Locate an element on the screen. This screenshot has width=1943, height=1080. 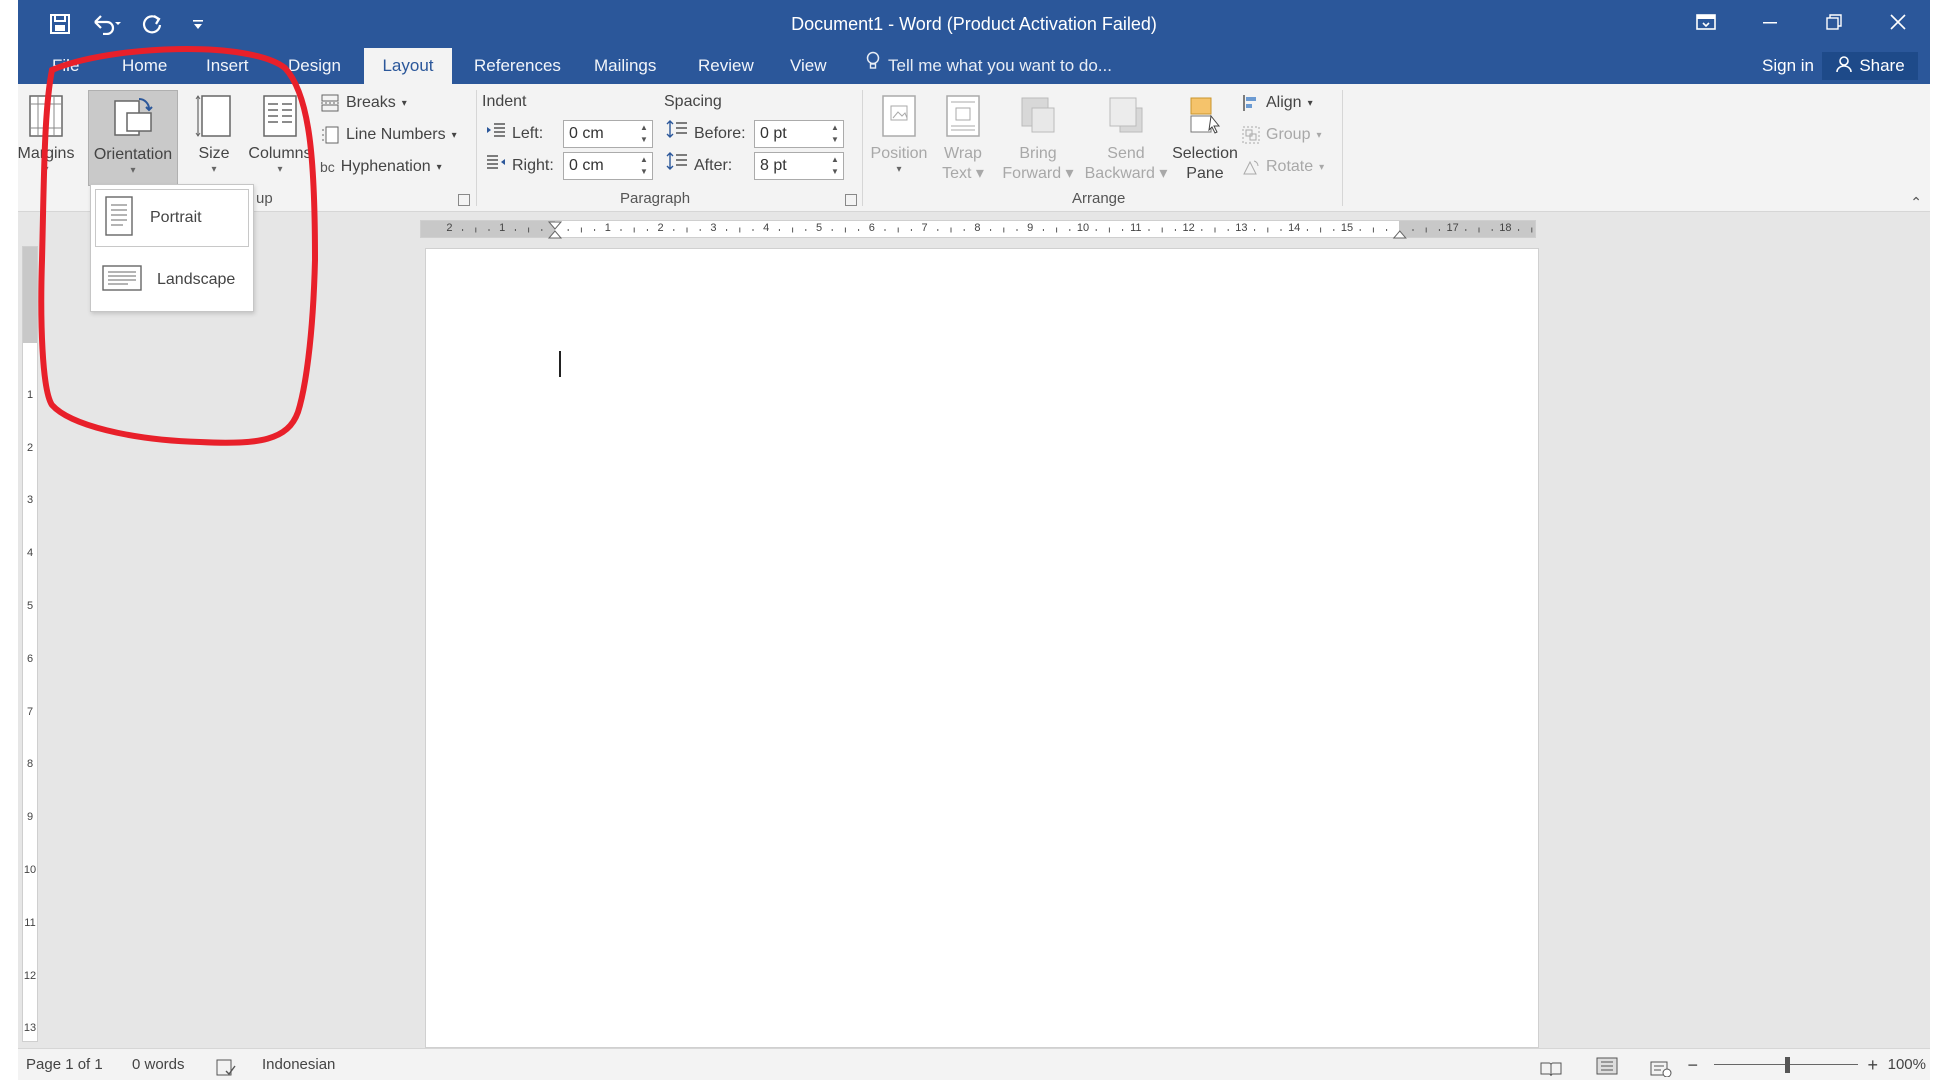
margins-button: Margins ▾ is located at coordinates (46, 138).